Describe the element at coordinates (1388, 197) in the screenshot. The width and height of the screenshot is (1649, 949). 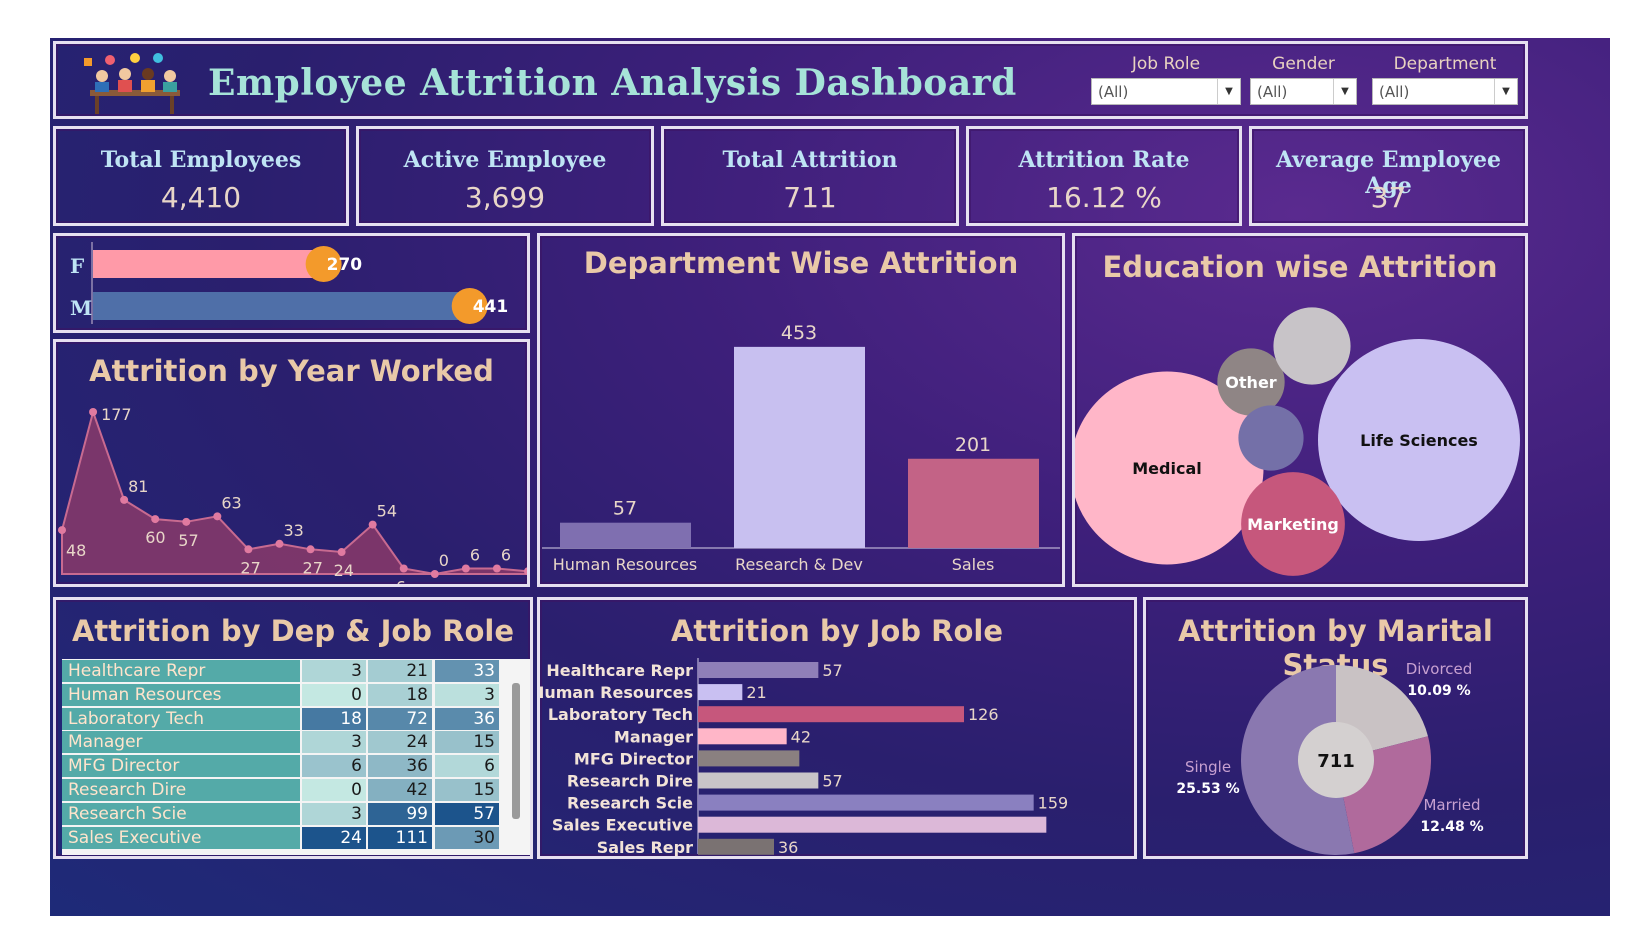
I see `kpi-value: 37` at that location.